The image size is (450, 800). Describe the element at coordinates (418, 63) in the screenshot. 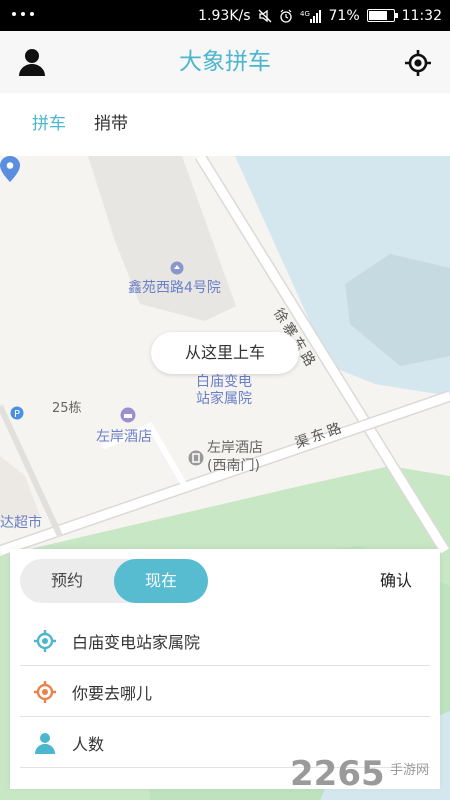

I see `locate-icon` at that location.